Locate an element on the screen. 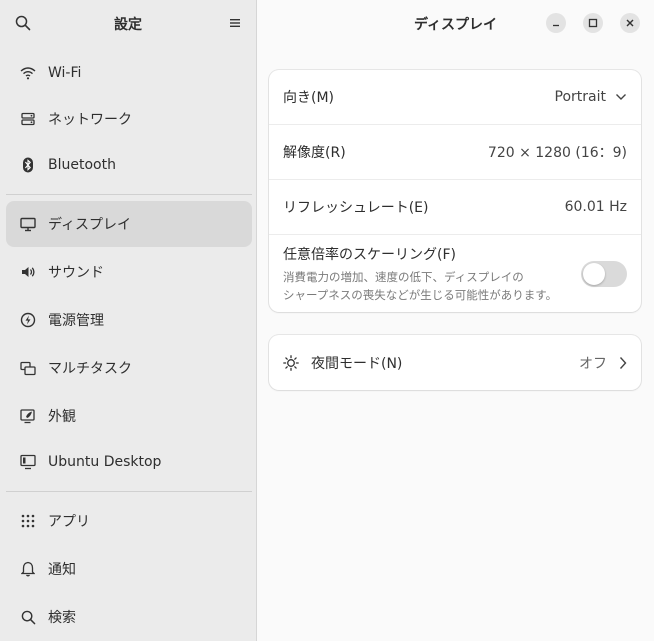 The width and height of the screenshot is (654, 641). sidebar-item-label: 検索 is located at coordinates (62, 618).